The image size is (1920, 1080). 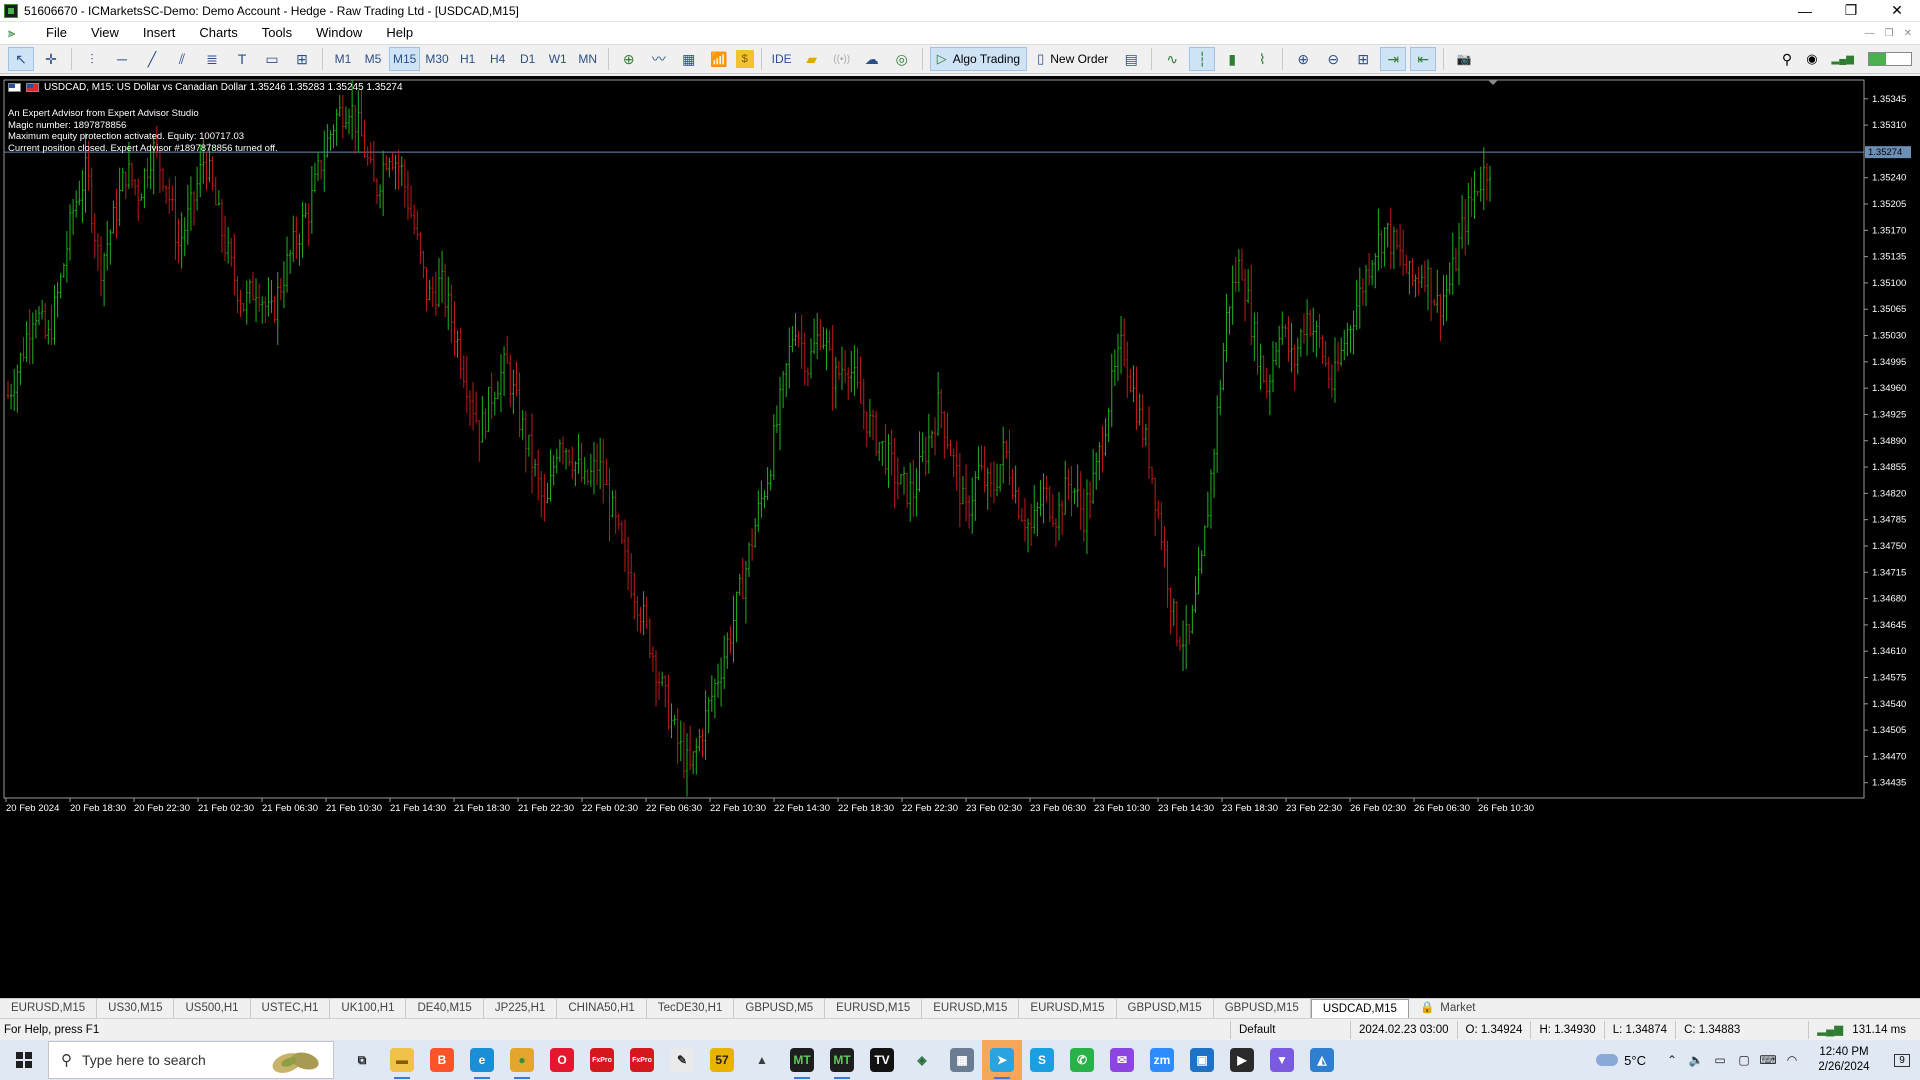 What do you see at coordinates (1889, 33) in the screenshot?
I see `mdi-restore-button: ❐` at bounding box center [1889, 33].